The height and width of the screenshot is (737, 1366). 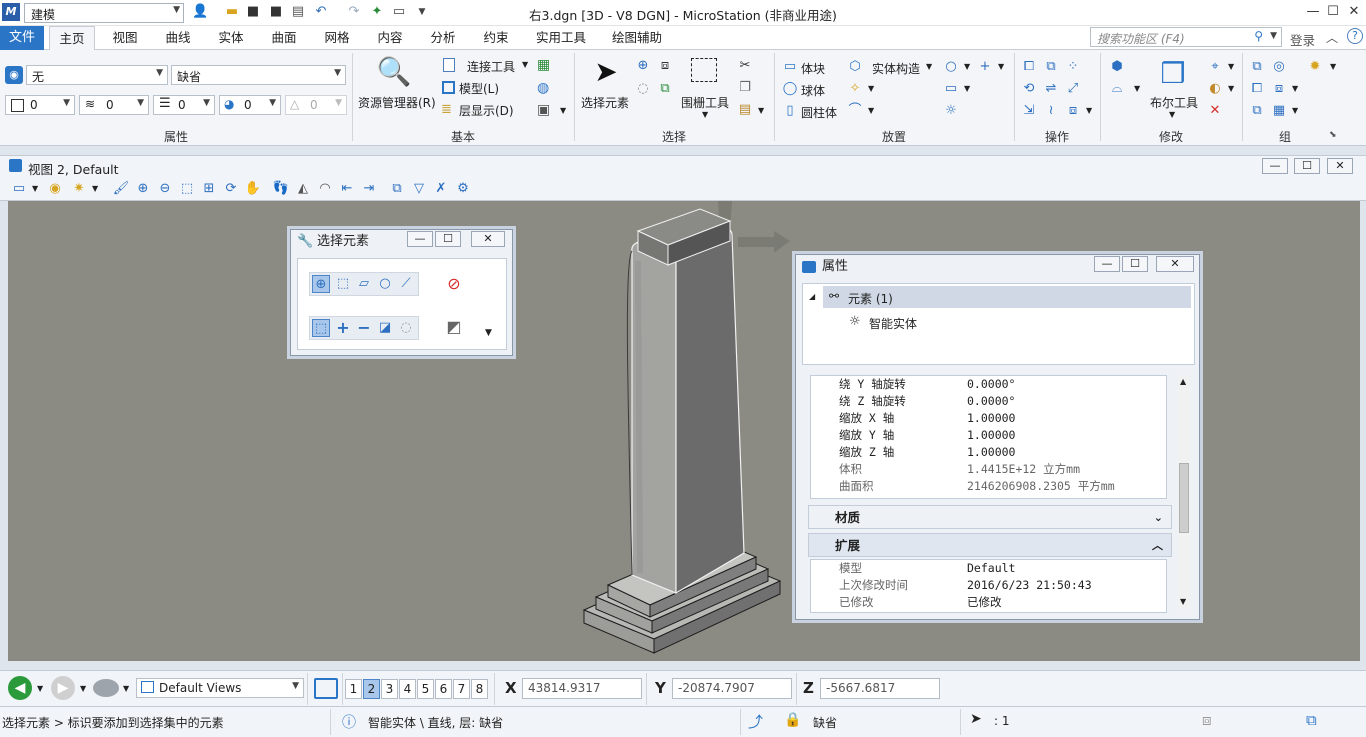 What do you see at coordinates (284, 38) in the screenshot?
I see `tab-surfaces: 曲面` at bounding box center [284, 38].